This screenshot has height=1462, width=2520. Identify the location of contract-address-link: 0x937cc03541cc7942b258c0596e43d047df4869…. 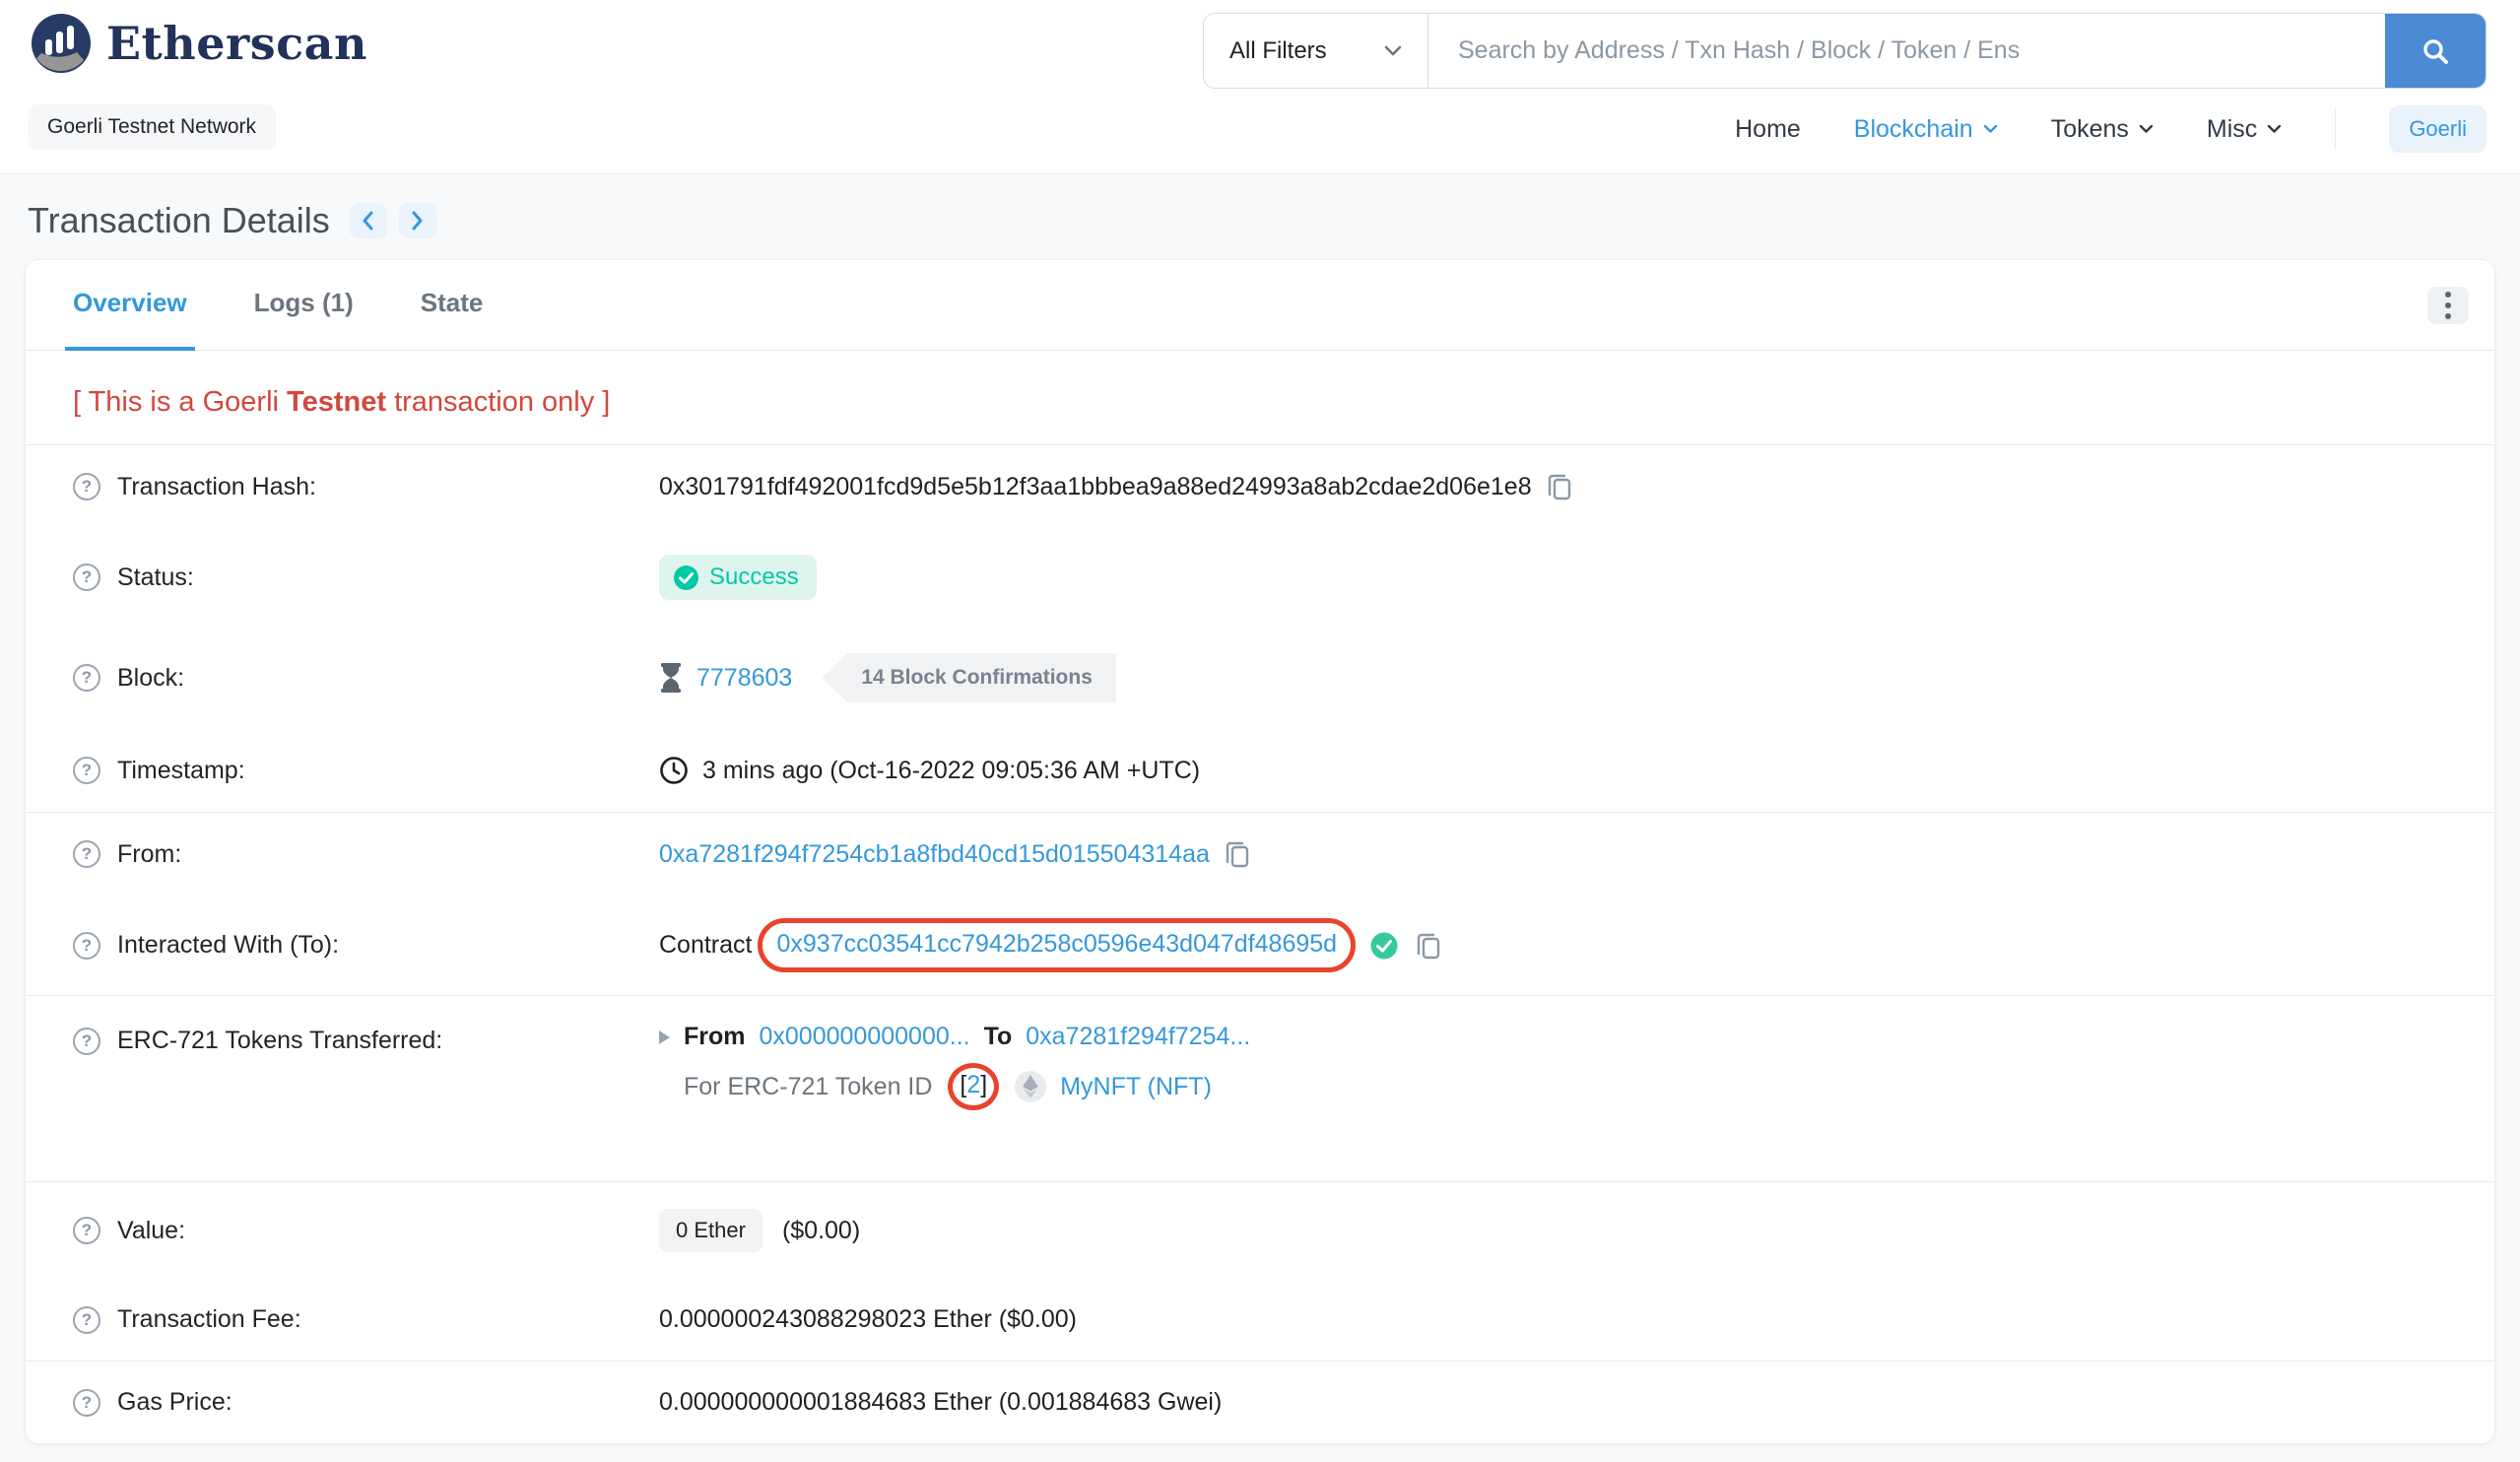
(1056, 944).